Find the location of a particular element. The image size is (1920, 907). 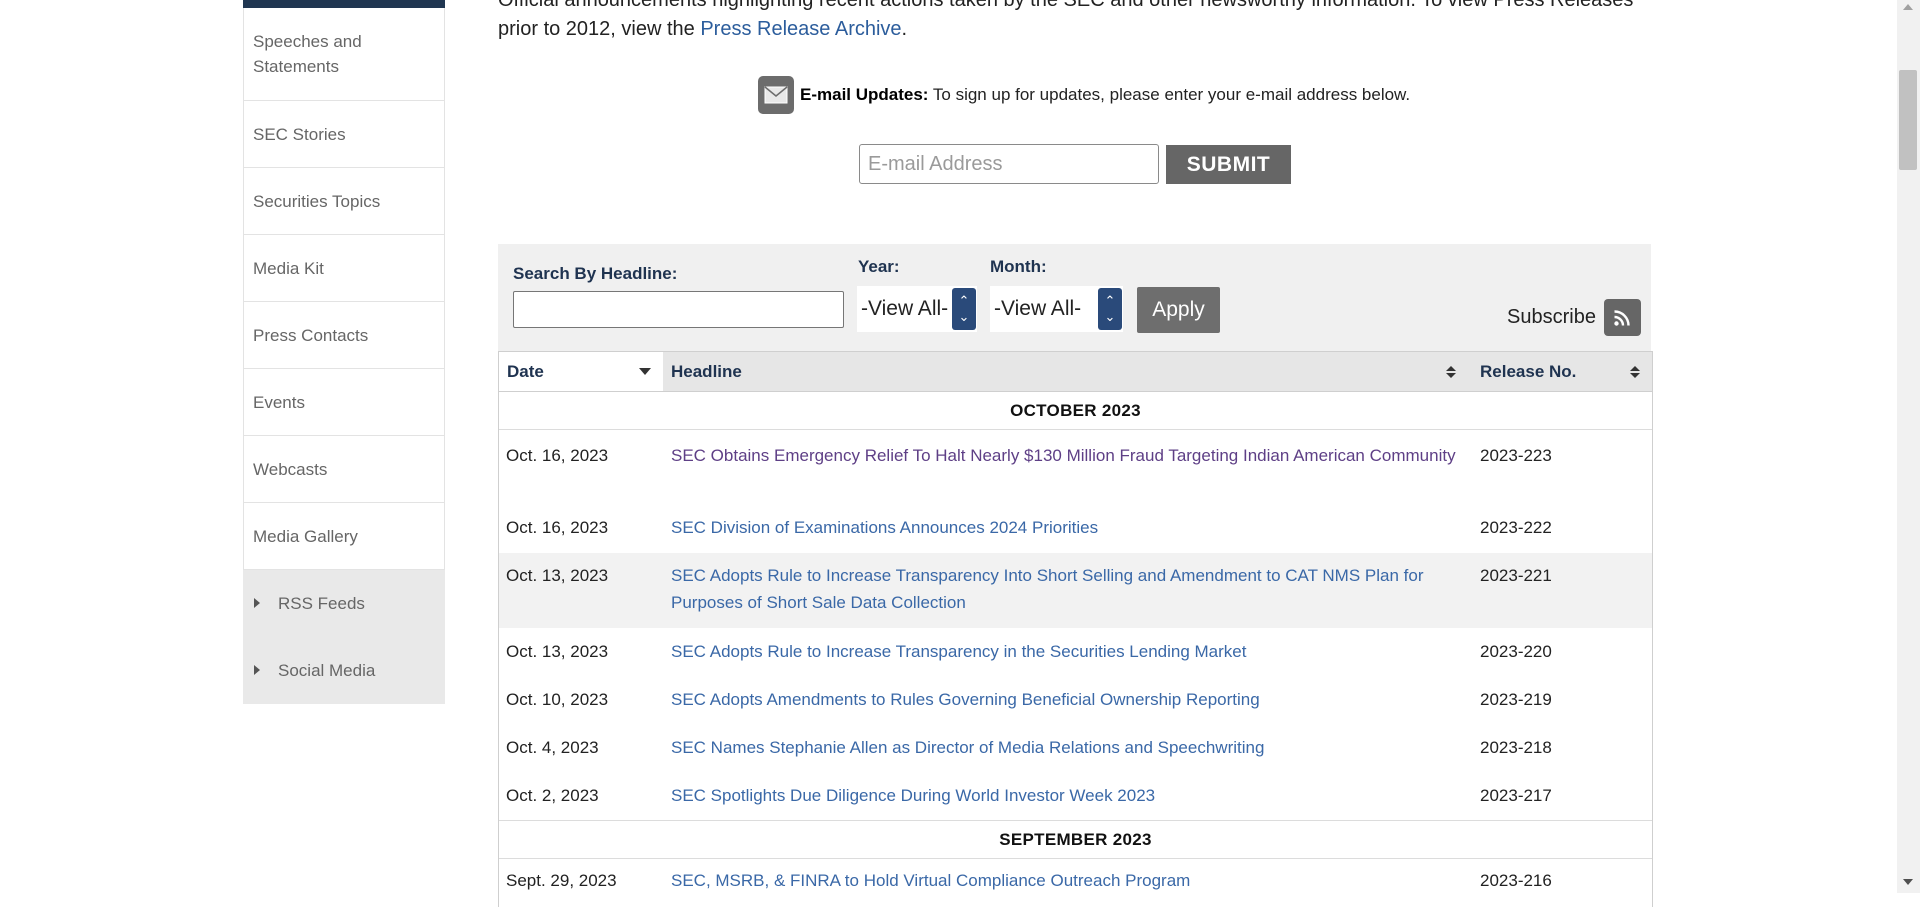

row-date: Sept. 29, 2023 is located at coordinates (561, 880).